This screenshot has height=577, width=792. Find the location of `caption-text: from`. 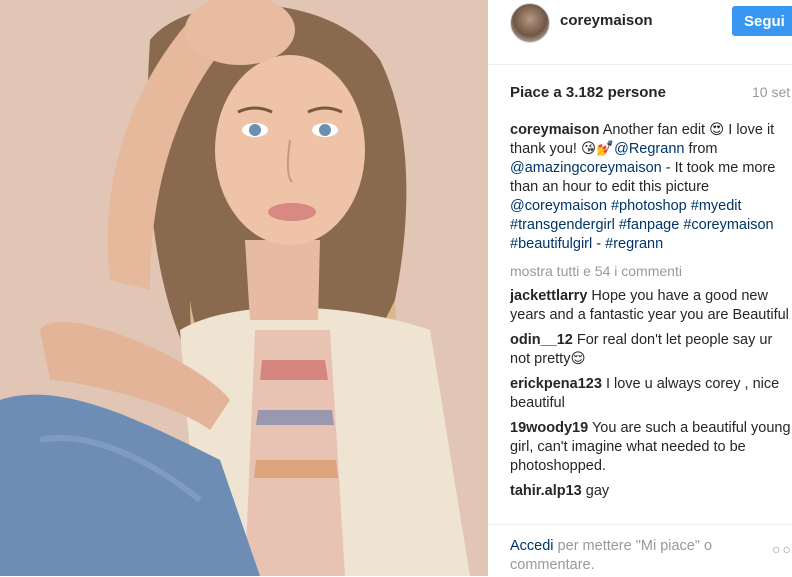

caption-text: from is located at coordinates (701, 149).